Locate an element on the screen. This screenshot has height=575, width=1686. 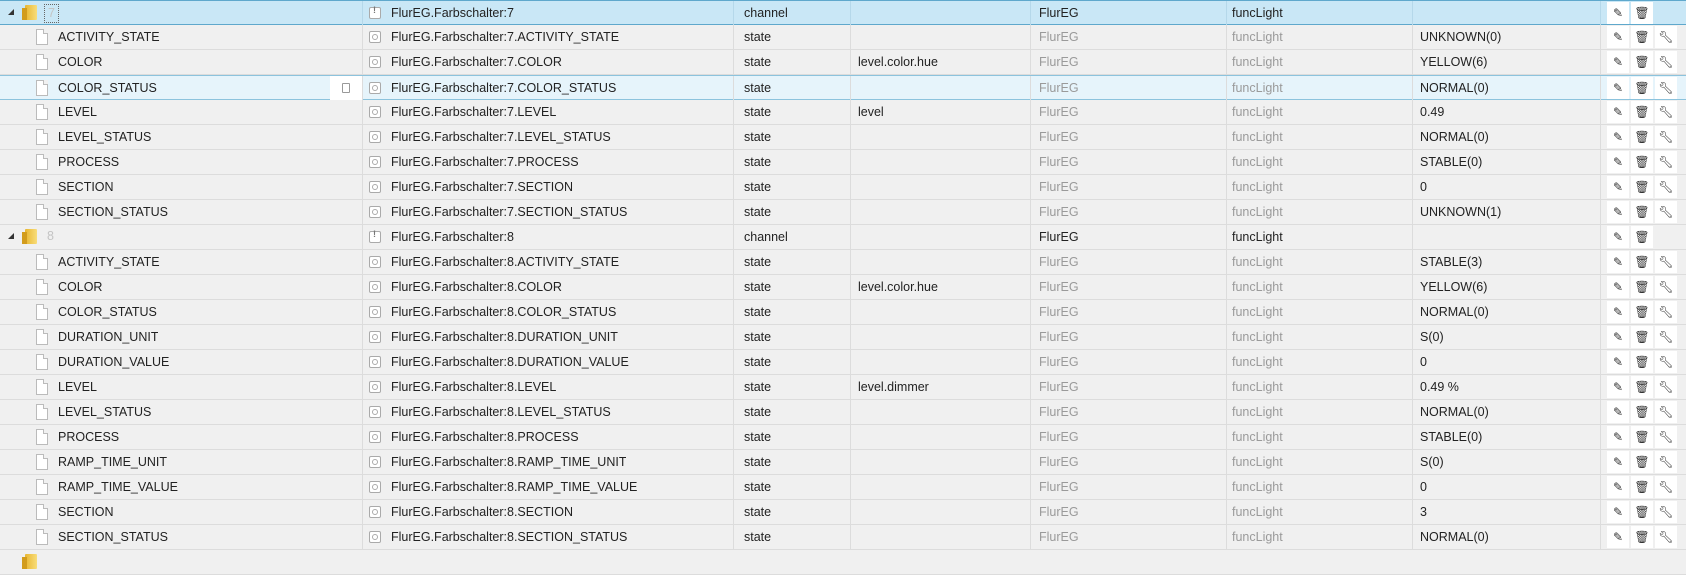
object-id: FlurEG.Farbschalter:8.SECTION is located at coordinates (482, 512).